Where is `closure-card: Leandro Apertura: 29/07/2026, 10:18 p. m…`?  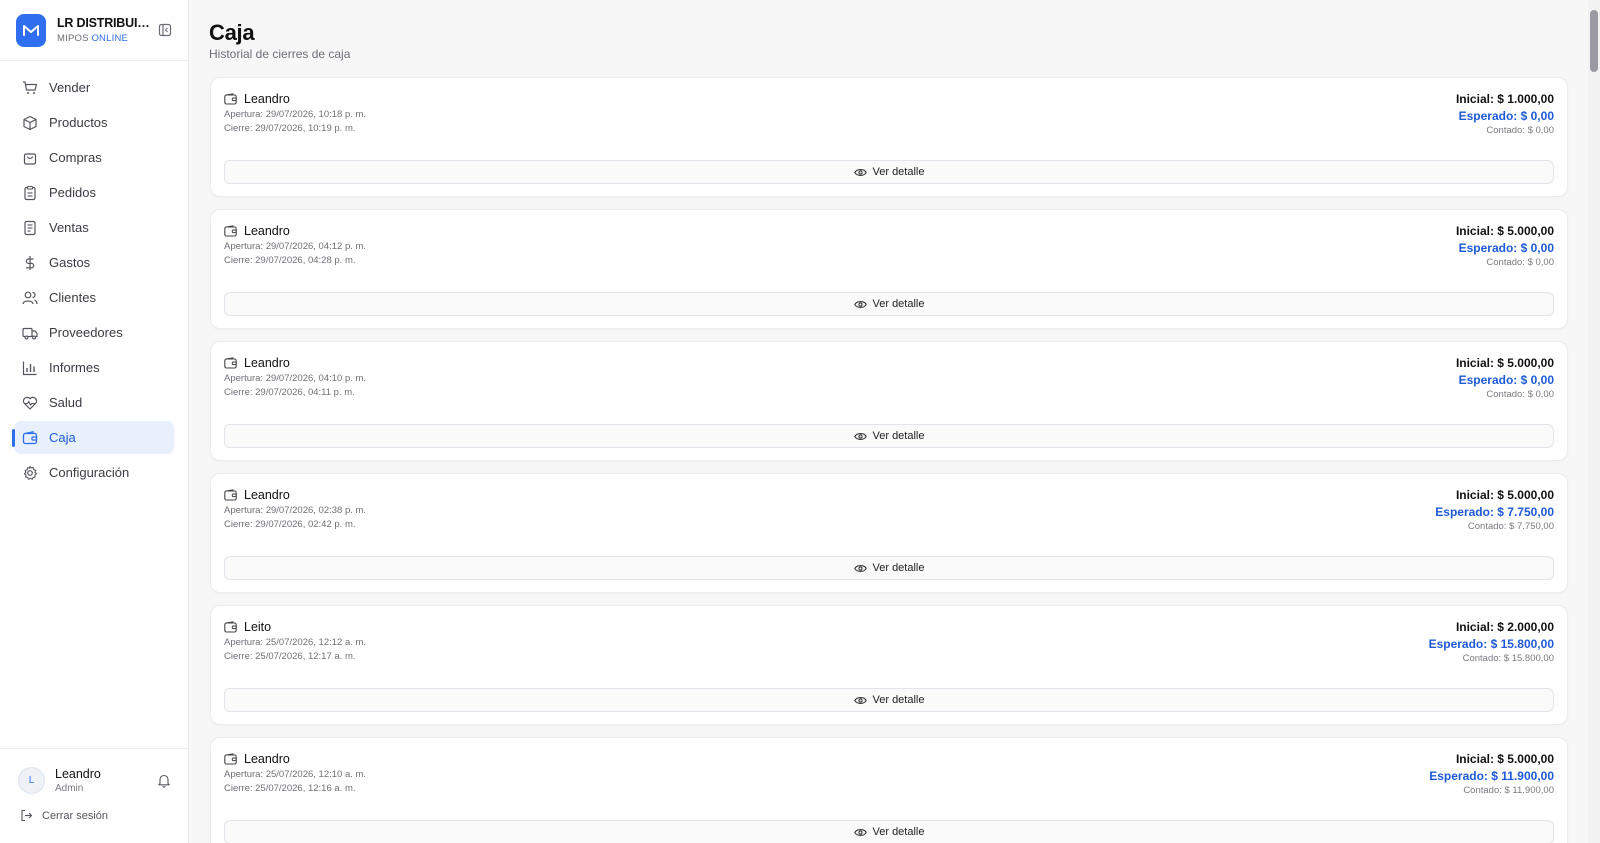 closure-card: Leandro Apertura: 29/07/2026, 10:18 p. m… is located at coordinates (889, 137).